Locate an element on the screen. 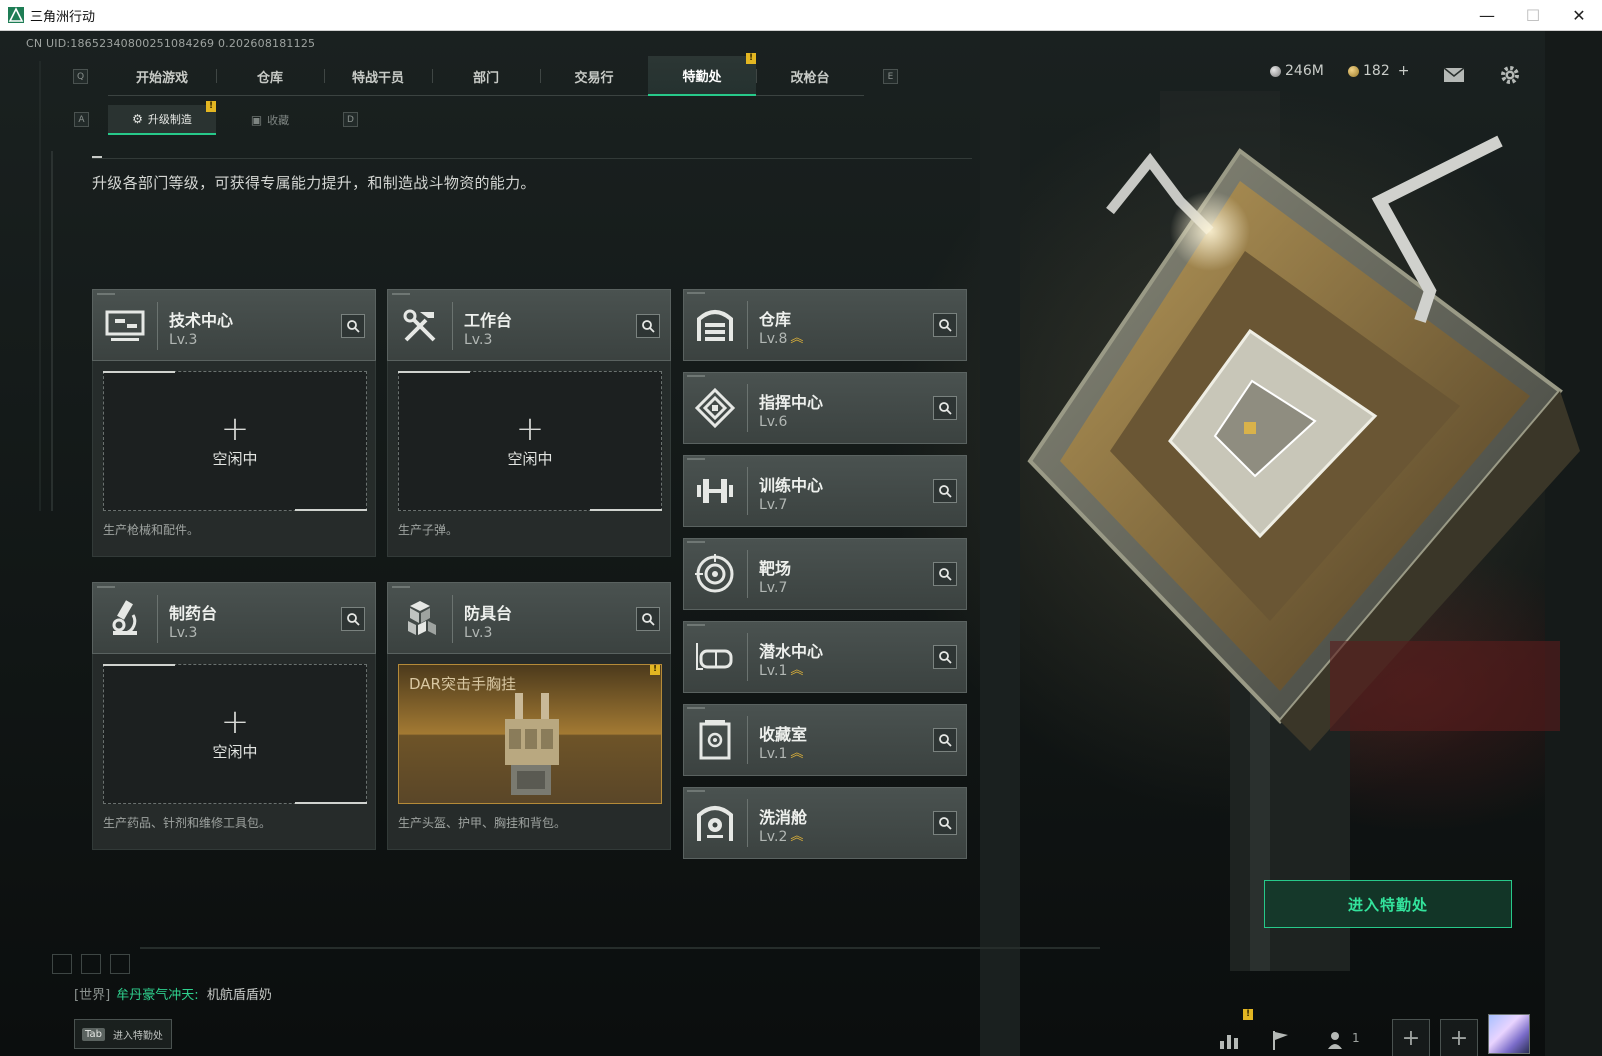 The image size is (1602, 1056). close-button: ✕ is located at coordinates (1579, 15).